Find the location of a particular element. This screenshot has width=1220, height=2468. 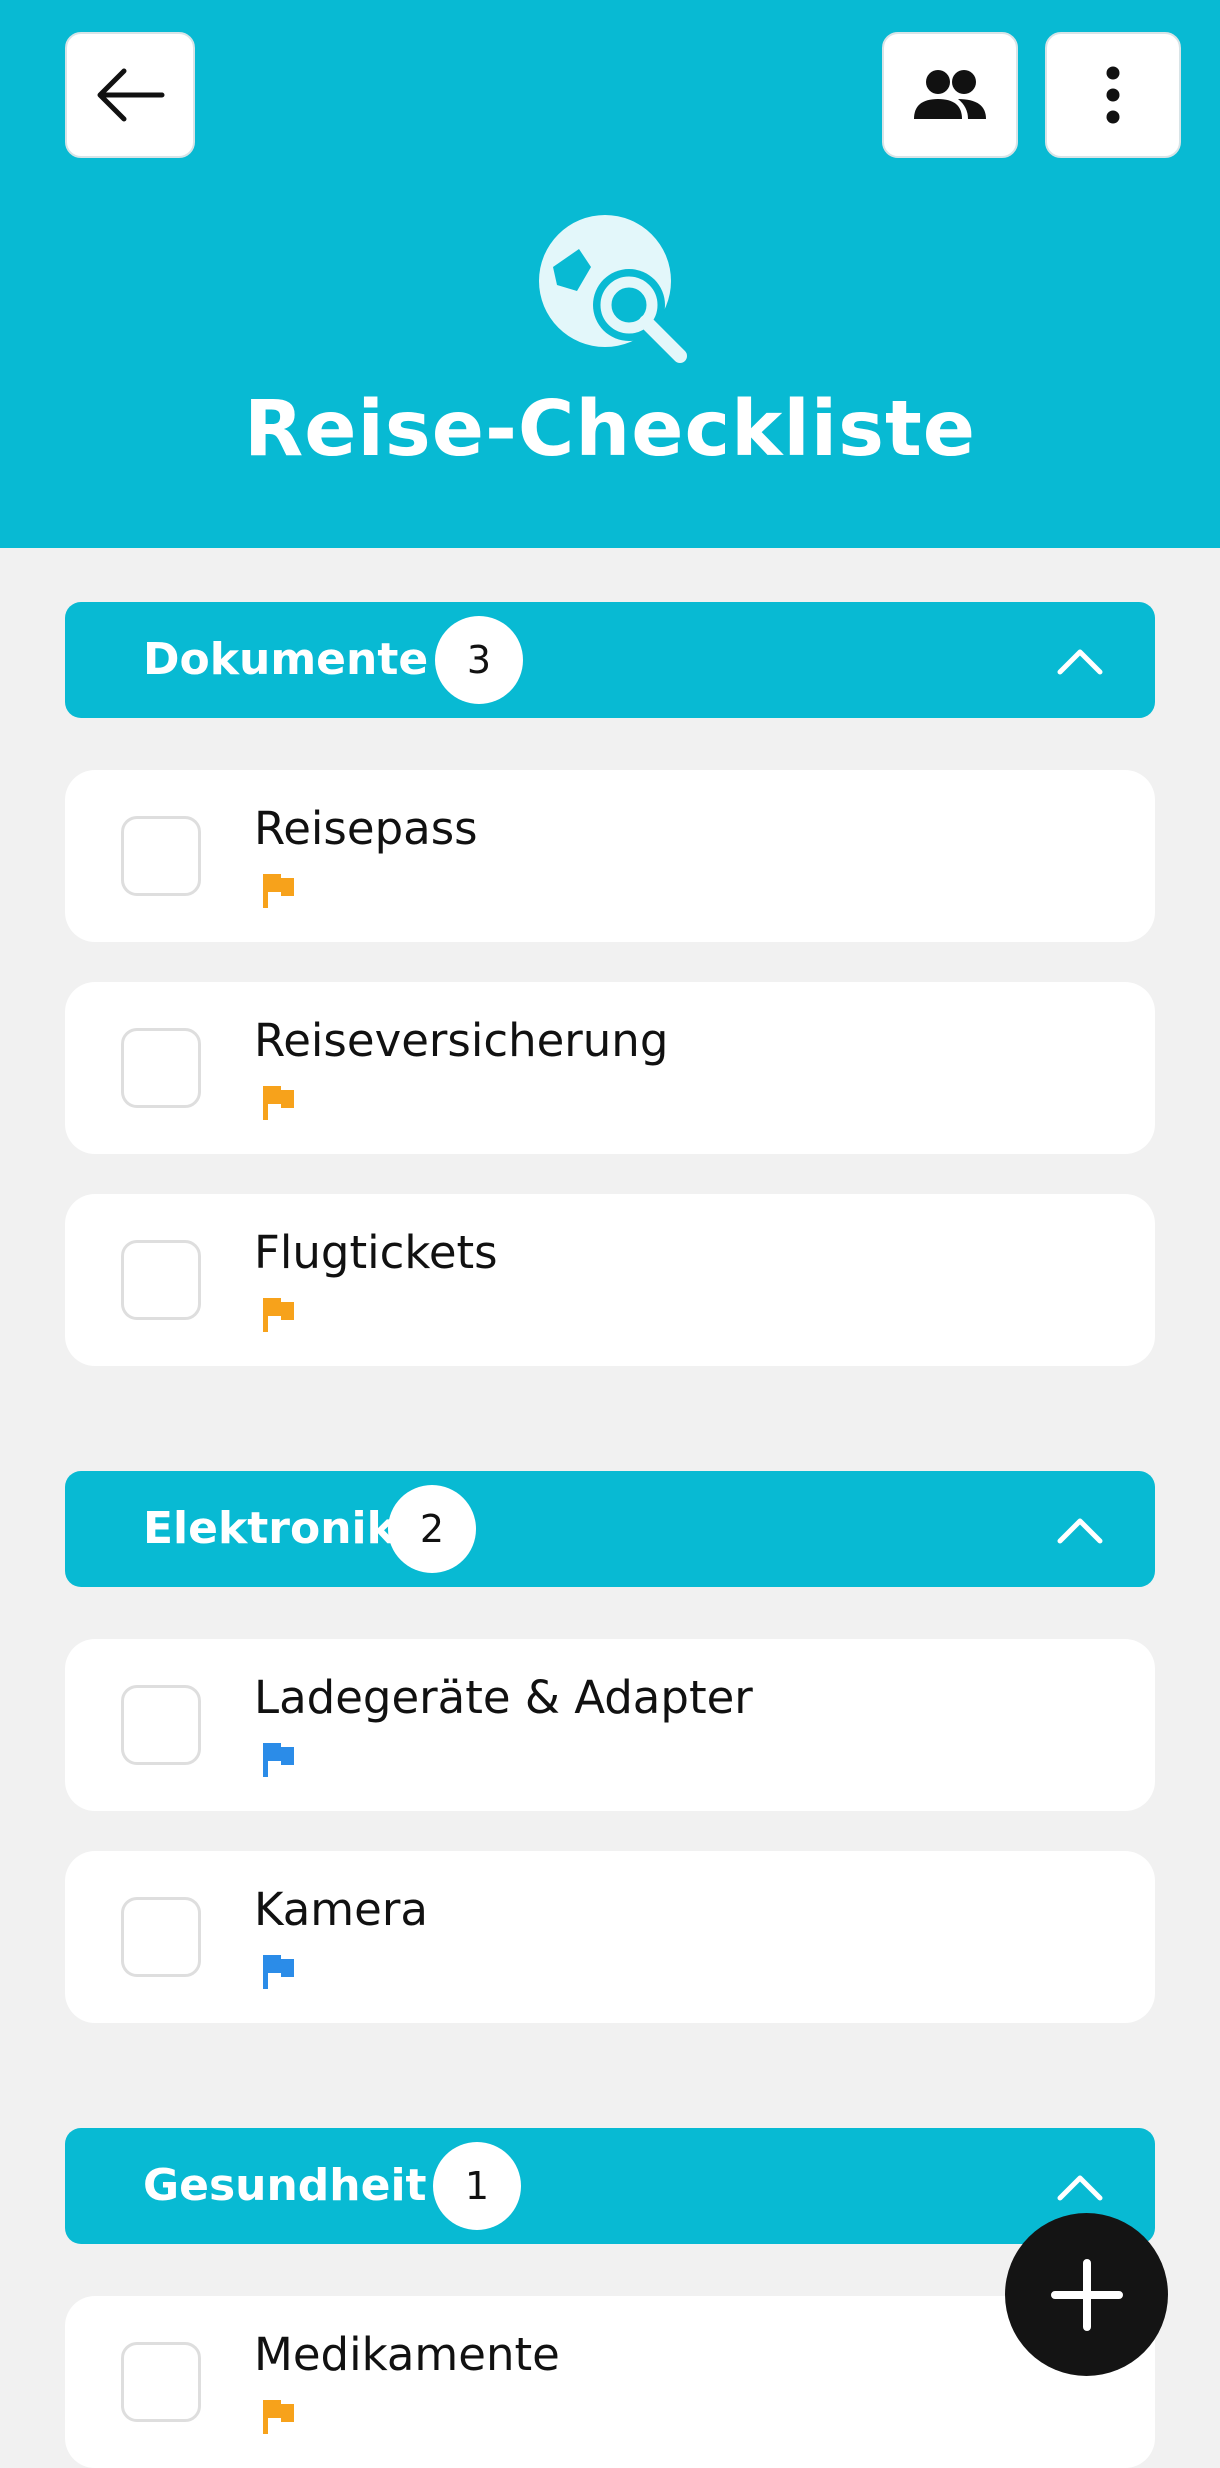

list-item: Flugtickets is located at coordinates (610, 1280).